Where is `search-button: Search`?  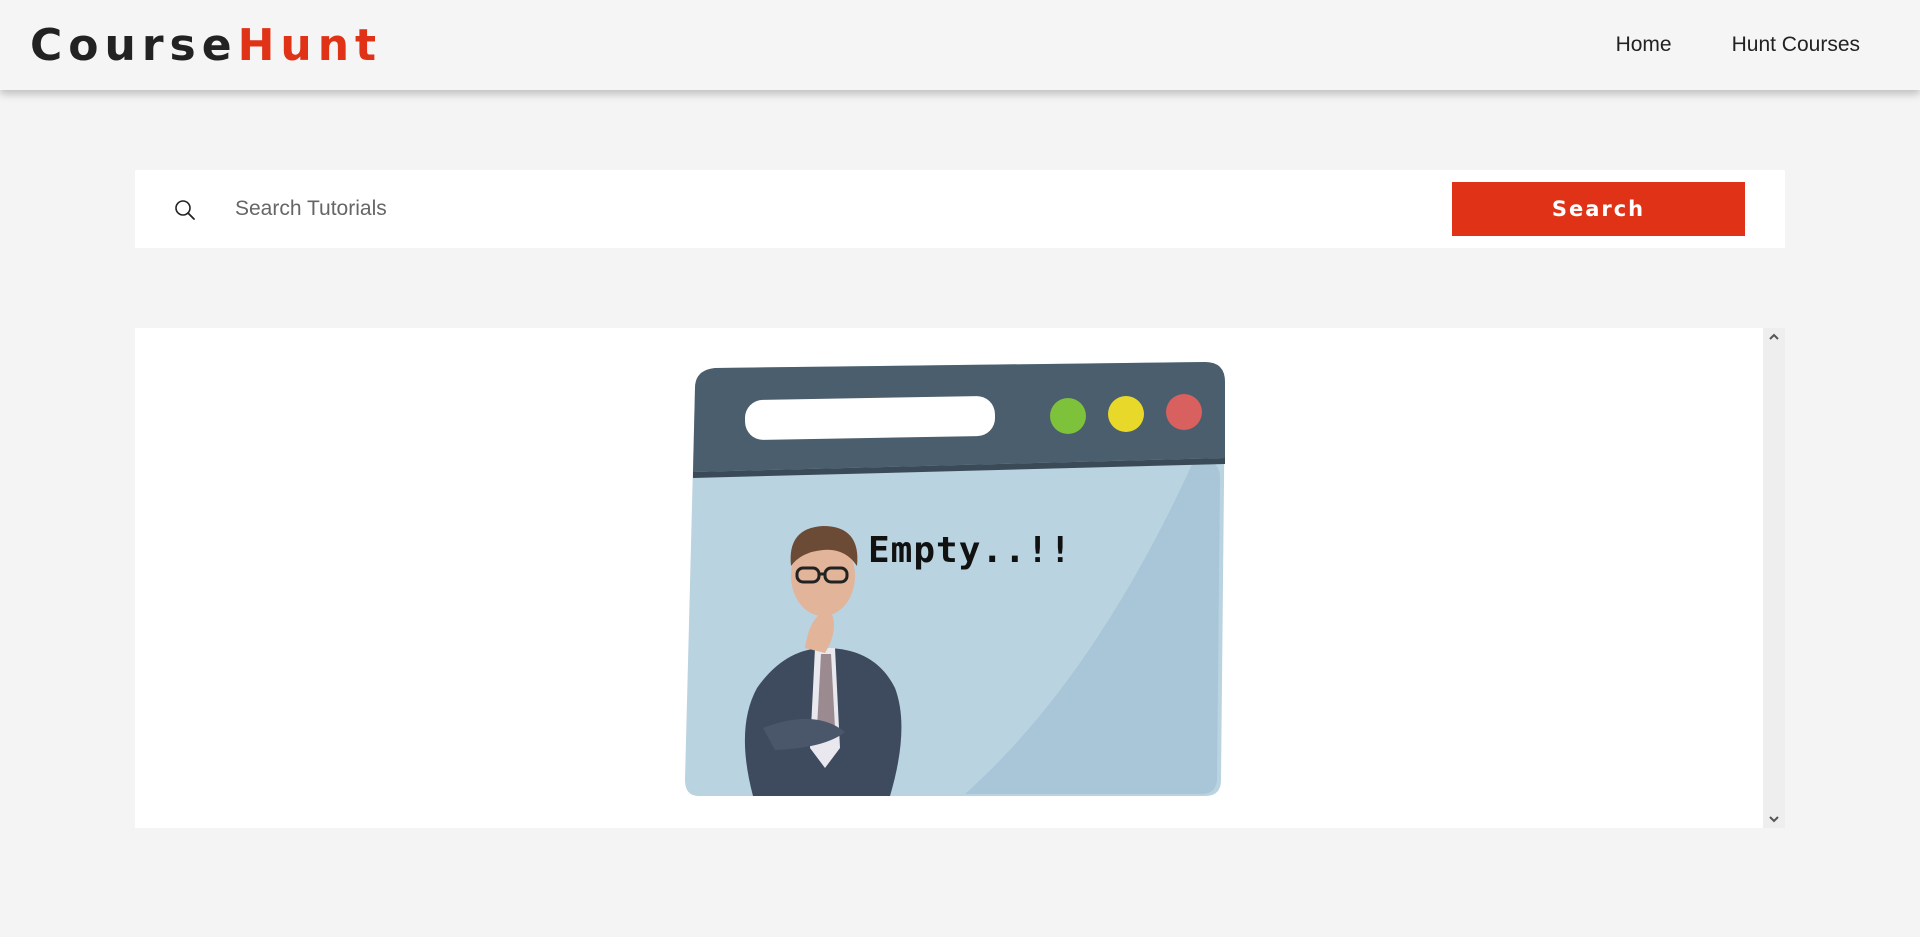 search-button: Search is located at coordinates (1598, 209).